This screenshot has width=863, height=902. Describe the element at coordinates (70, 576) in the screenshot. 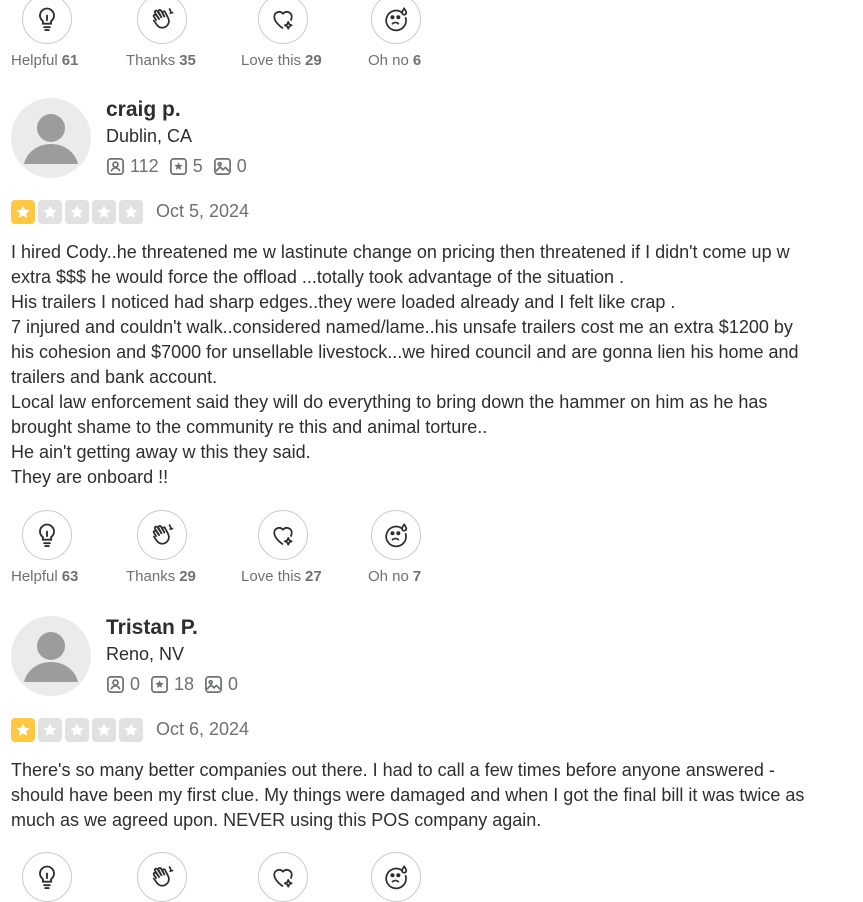

I see `helpful-count: 63` at that location.